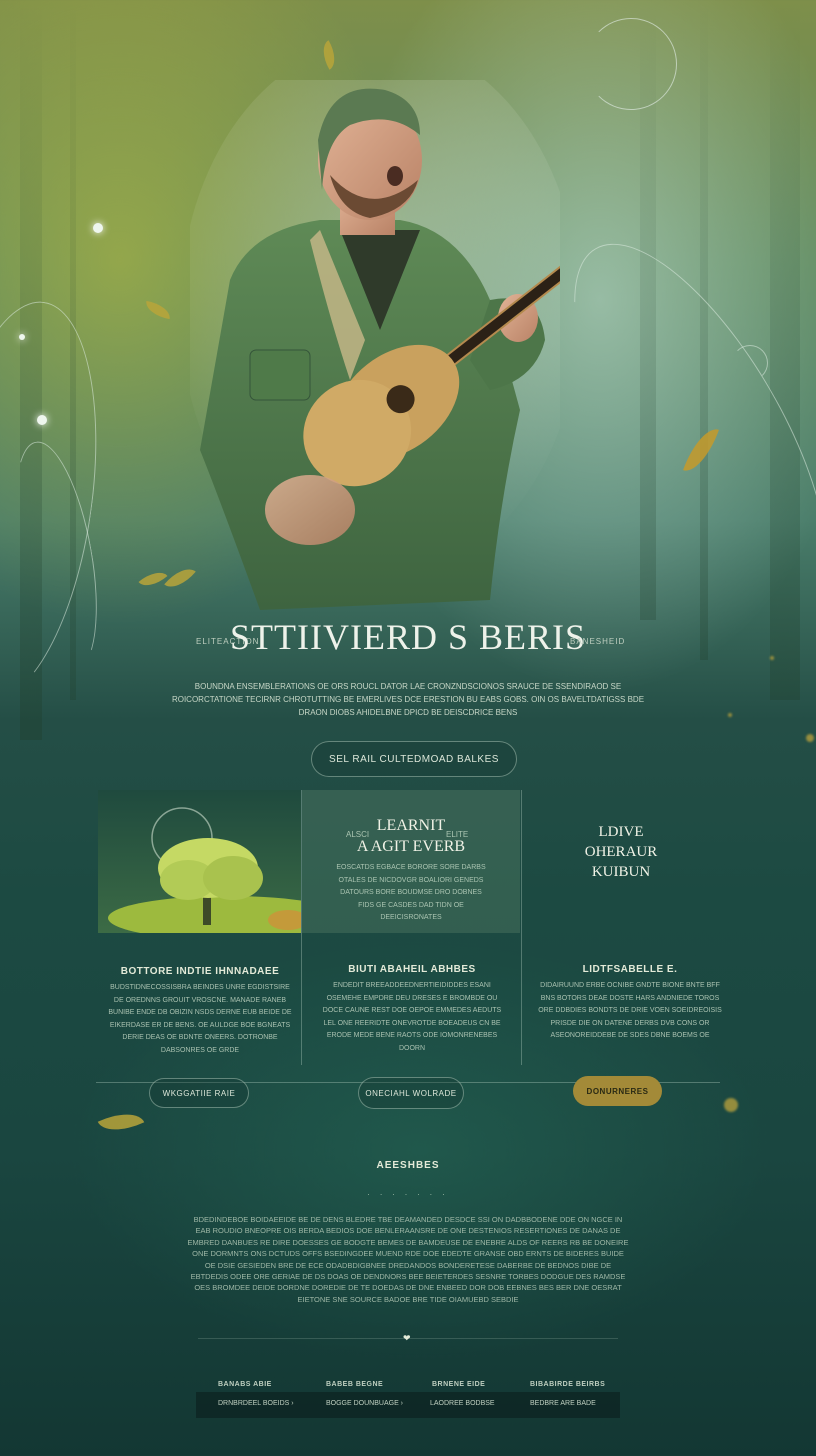 This screenshot has height=1456, width=816. I want to click on hero-title: STTIIVIERD S BERIS, so click(407, 637).